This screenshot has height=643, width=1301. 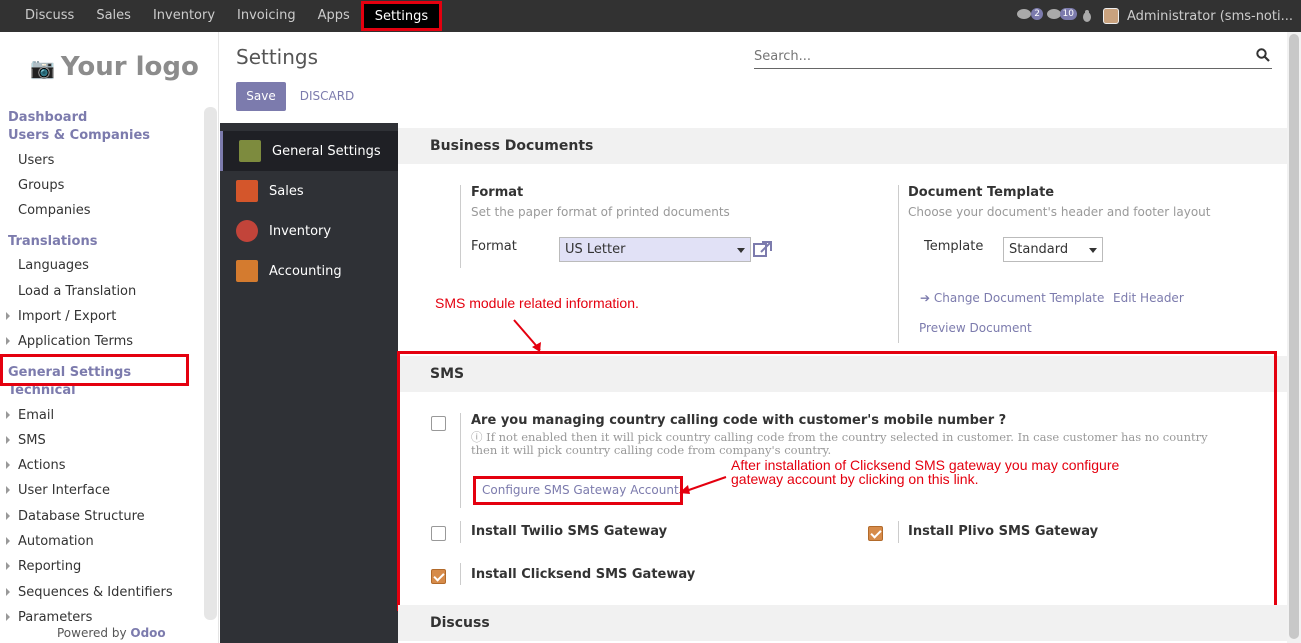 I want to click on bug-icon, so click(x=1088, y=16).